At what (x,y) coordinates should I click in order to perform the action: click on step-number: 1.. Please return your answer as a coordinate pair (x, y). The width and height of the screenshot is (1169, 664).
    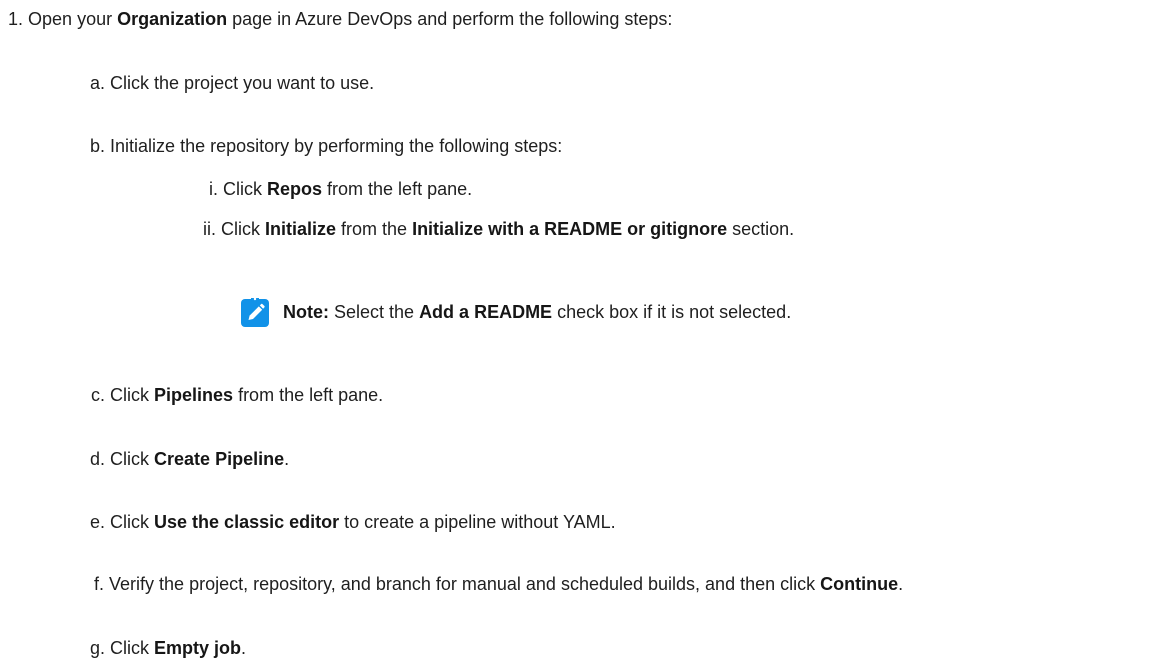
    Looking at the image, I should click on (16, 19).